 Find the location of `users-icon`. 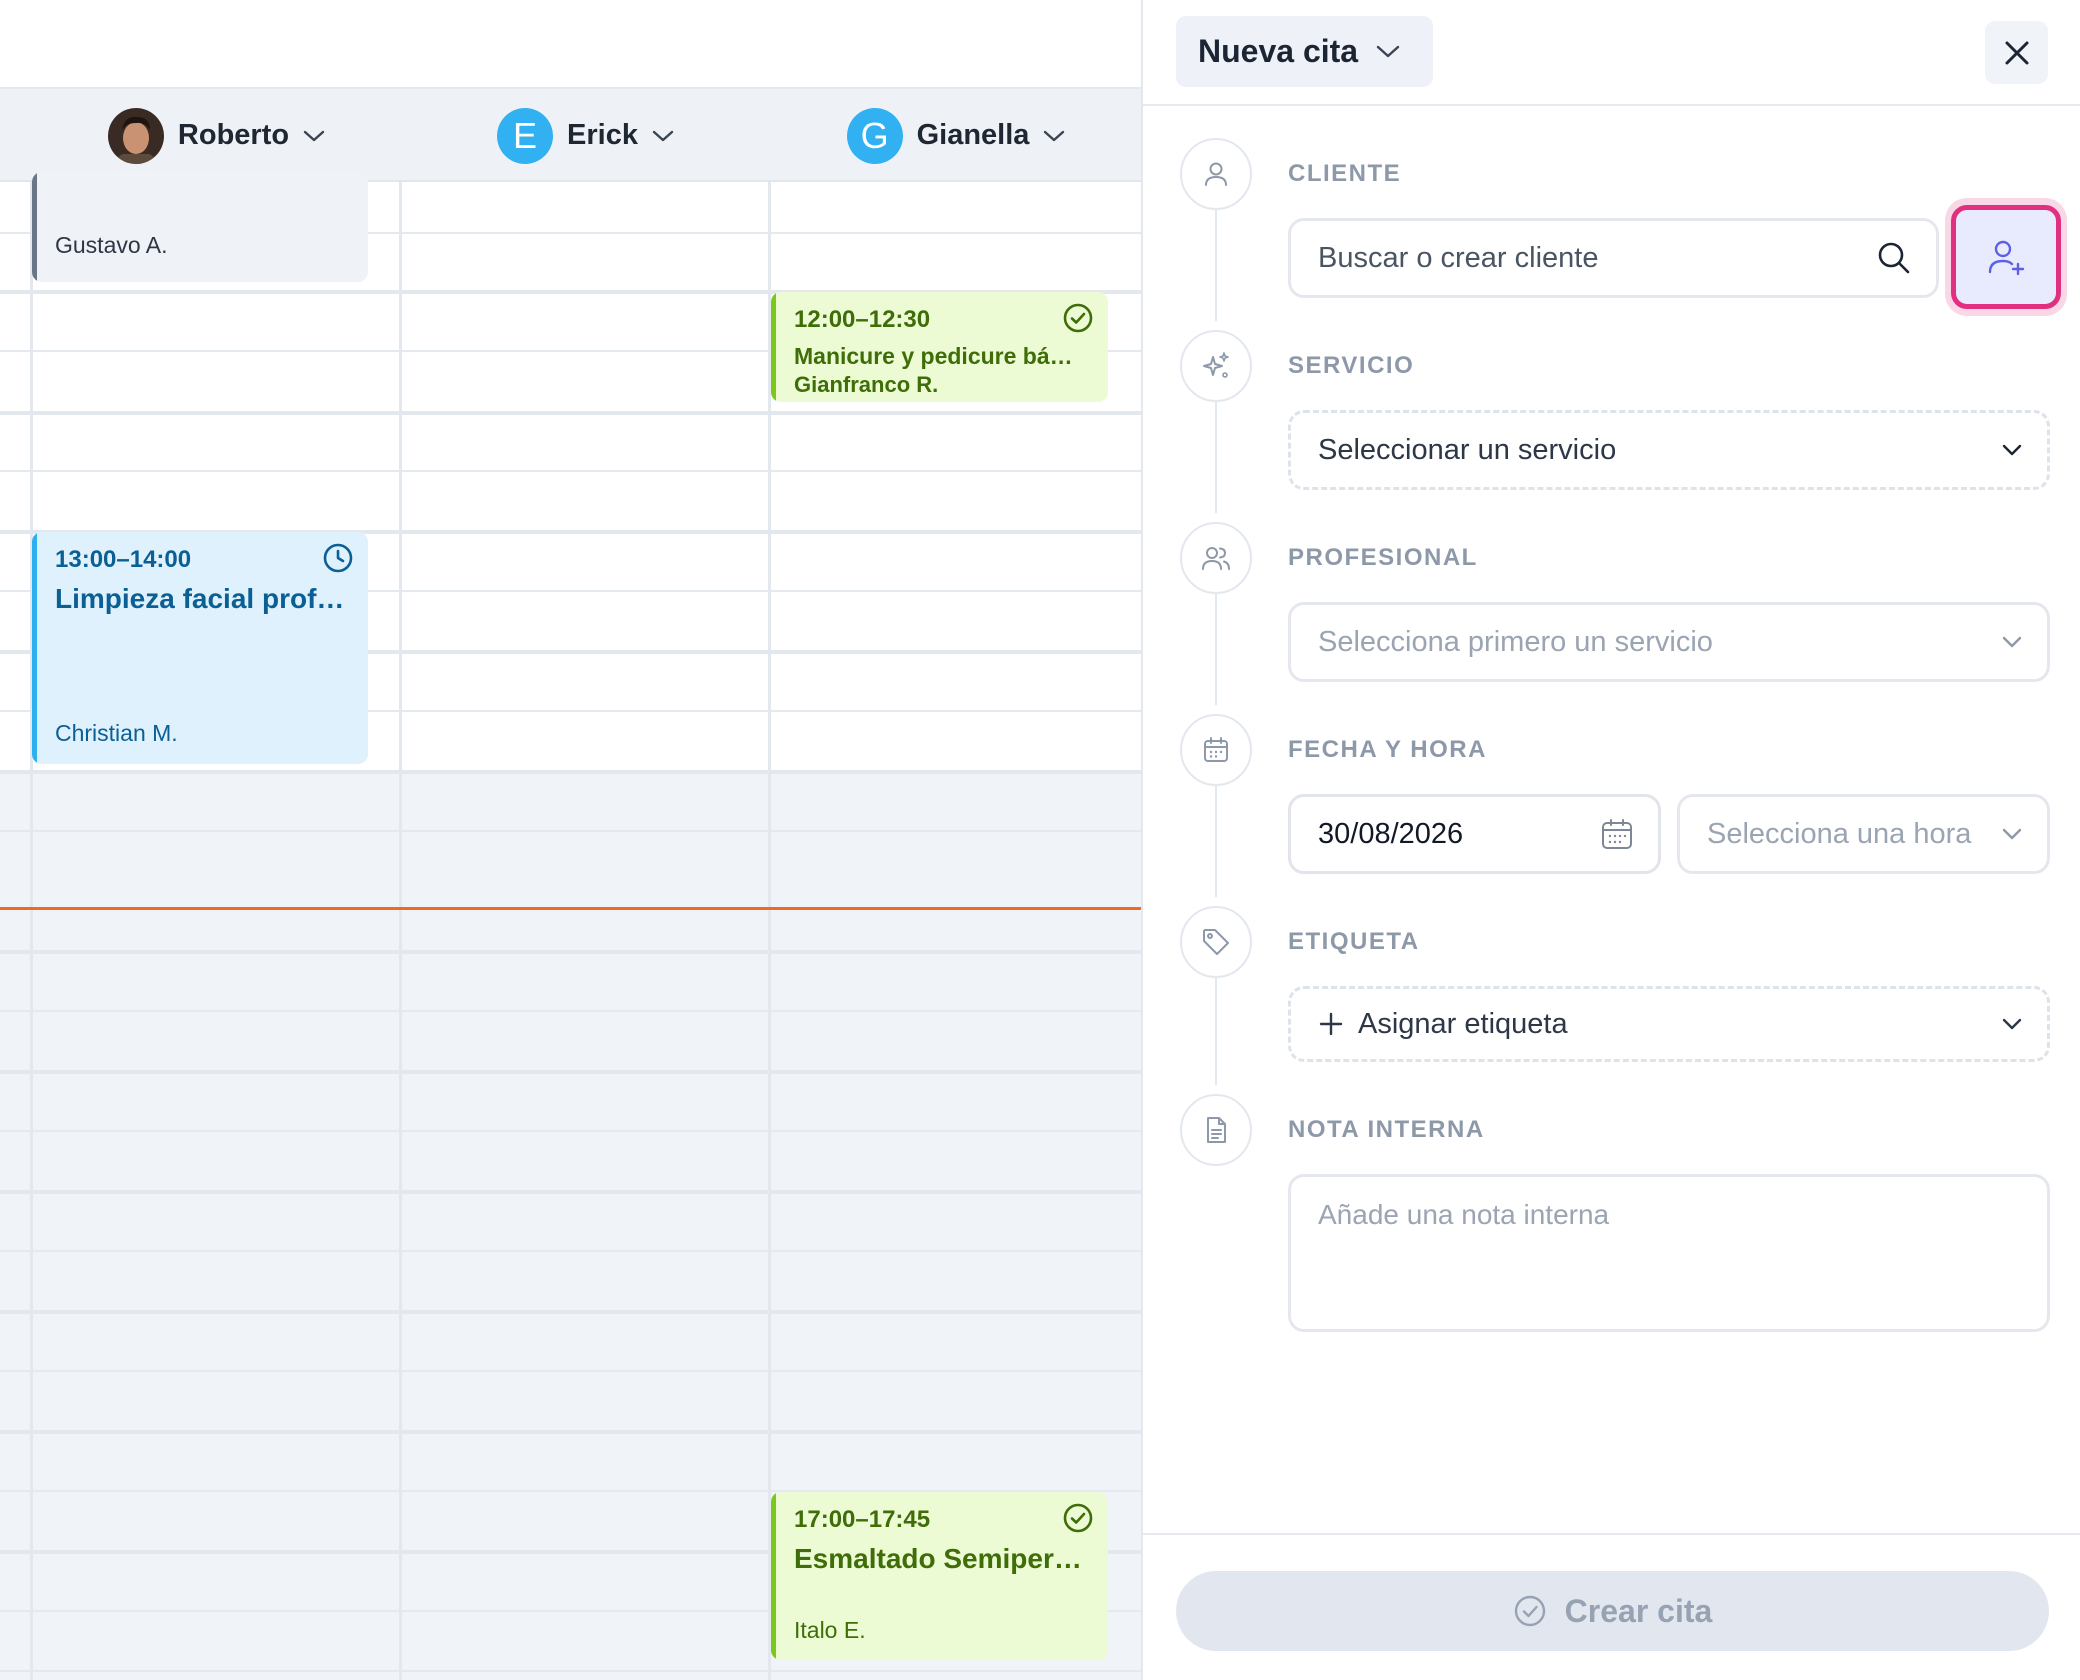

users-icon is located at coordinates (1216, 558).